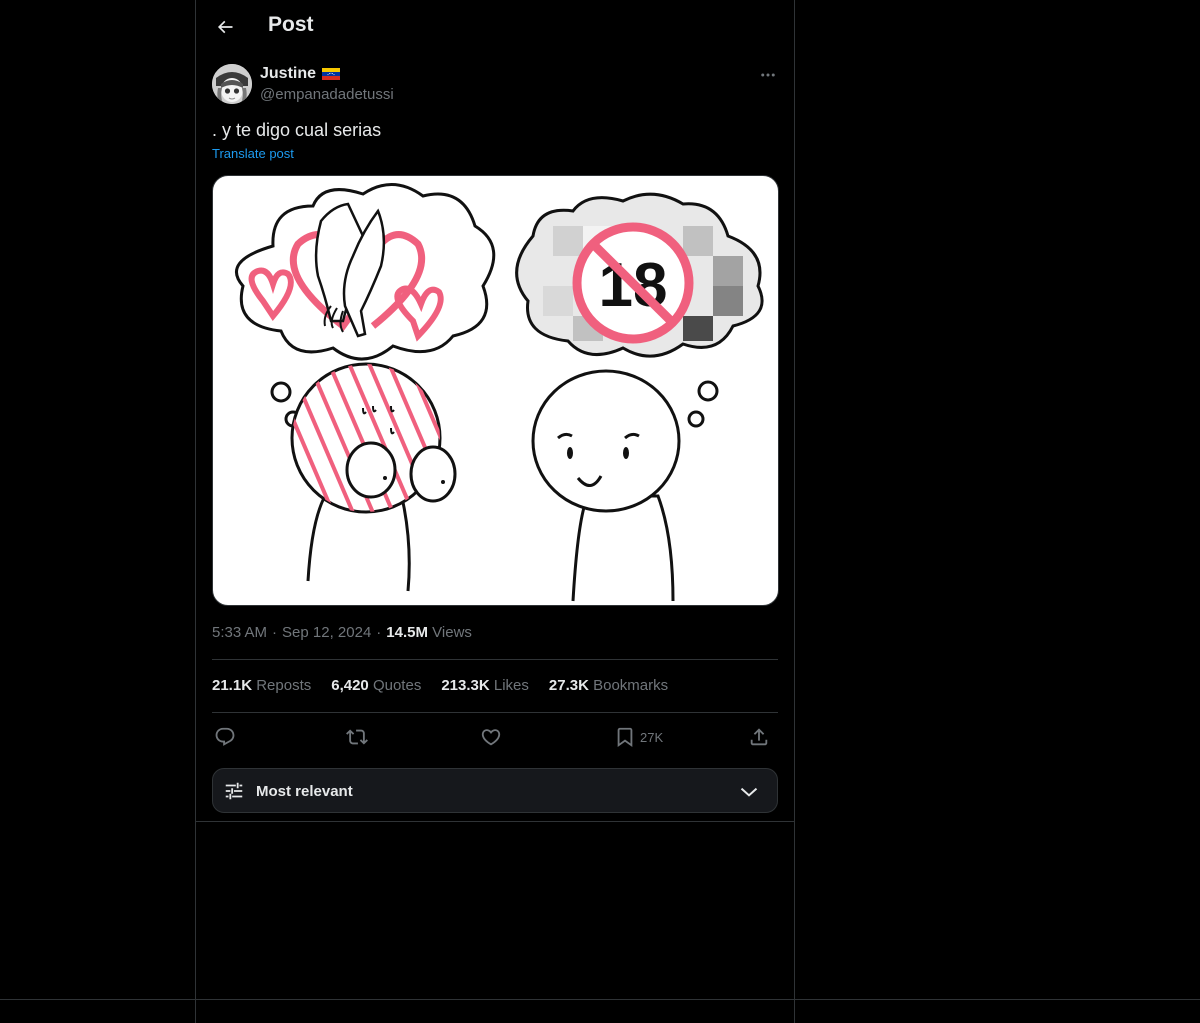  Describe the element at coordinates (326, 632) in the screenshot. I see `post-date: Sep 12, 2024` at that location.